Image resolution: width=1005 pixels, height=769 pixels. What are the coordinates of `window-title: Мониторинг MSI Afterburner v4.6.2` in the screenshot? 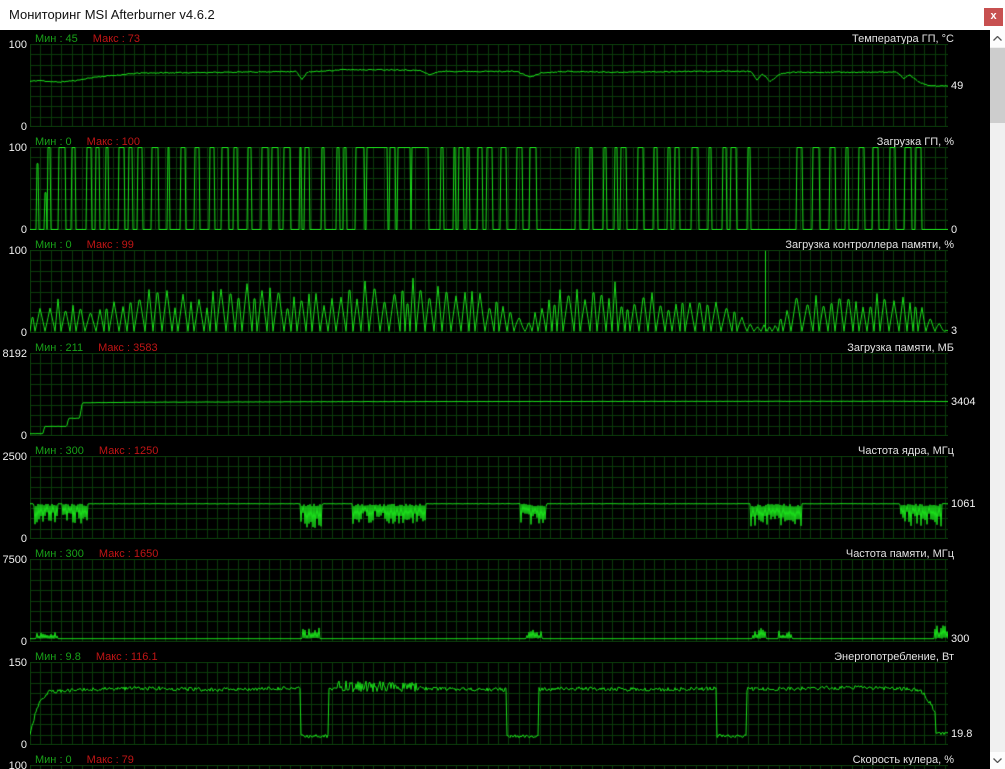 It's located at (112, 14).